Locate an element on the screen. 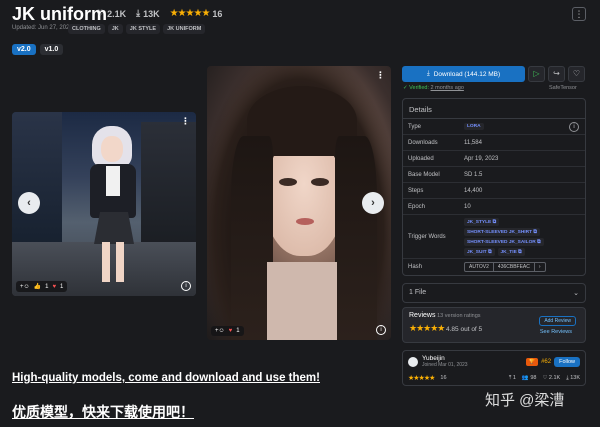 The height and width of the screenshot is (427, 600). download-button: ⤓ Download (144.12 MB) is located at coordinates (463, 74).